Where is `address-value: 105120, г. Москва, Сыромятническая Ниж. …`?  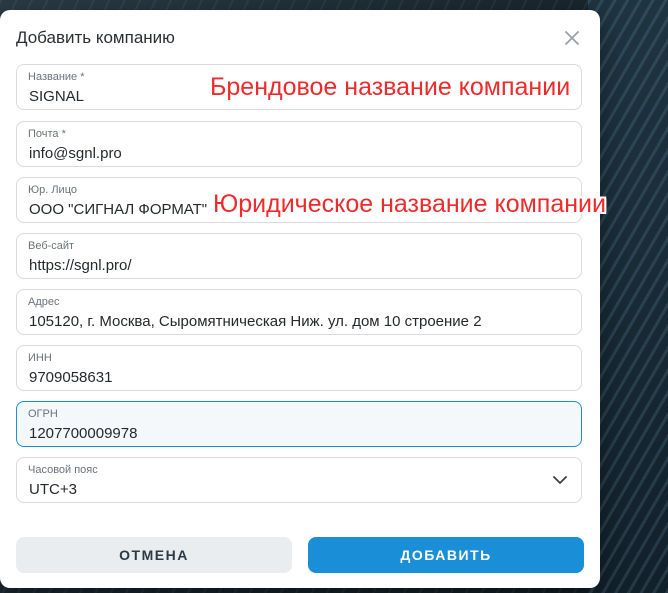 address-value: 105120, г. Москва, Сыромятническая Ниж. … is located at coordinates (255, 321).